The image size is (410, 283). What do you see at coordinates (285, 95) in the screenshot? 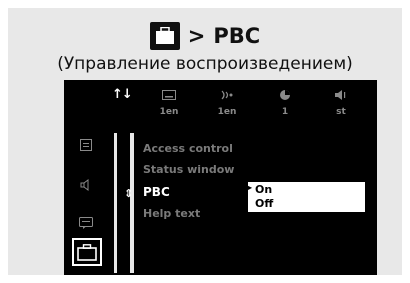
I see `angle-icon` at bounding box center [285, 95].